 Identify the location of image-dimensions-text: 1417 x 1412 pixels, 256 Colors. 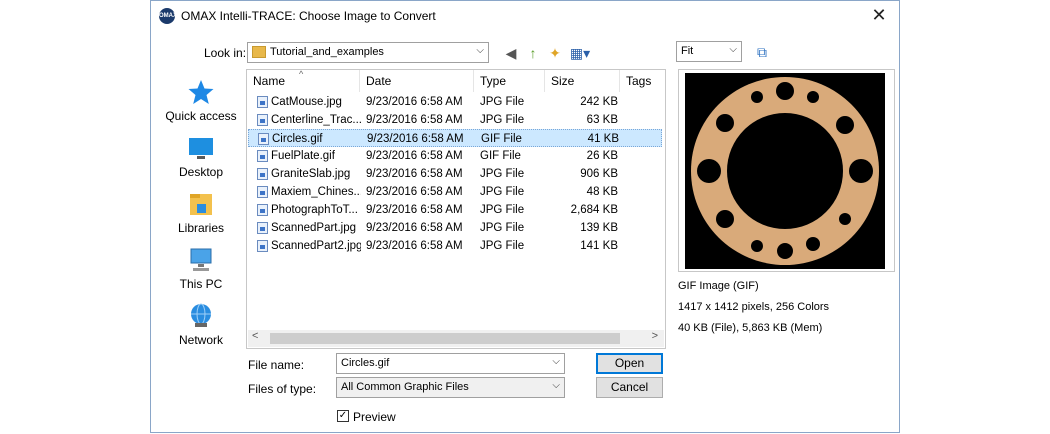
(754, 307).